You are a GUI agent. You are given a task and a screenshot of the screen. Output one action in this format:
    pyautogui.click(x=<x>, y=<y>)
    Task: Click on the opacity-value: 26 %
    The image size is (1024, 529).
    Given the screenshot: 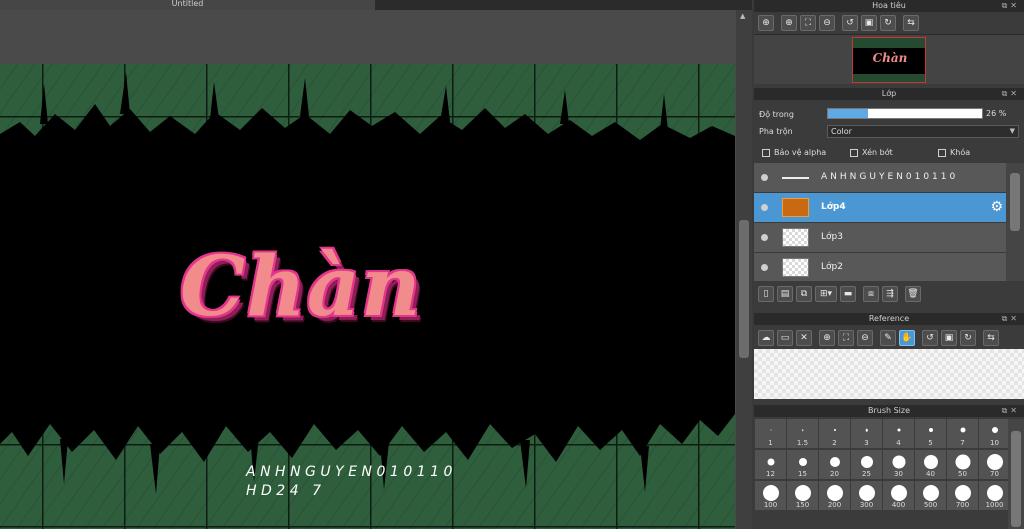 What is the action you would take?
    pyautogui.click(x=996, y=113)
    